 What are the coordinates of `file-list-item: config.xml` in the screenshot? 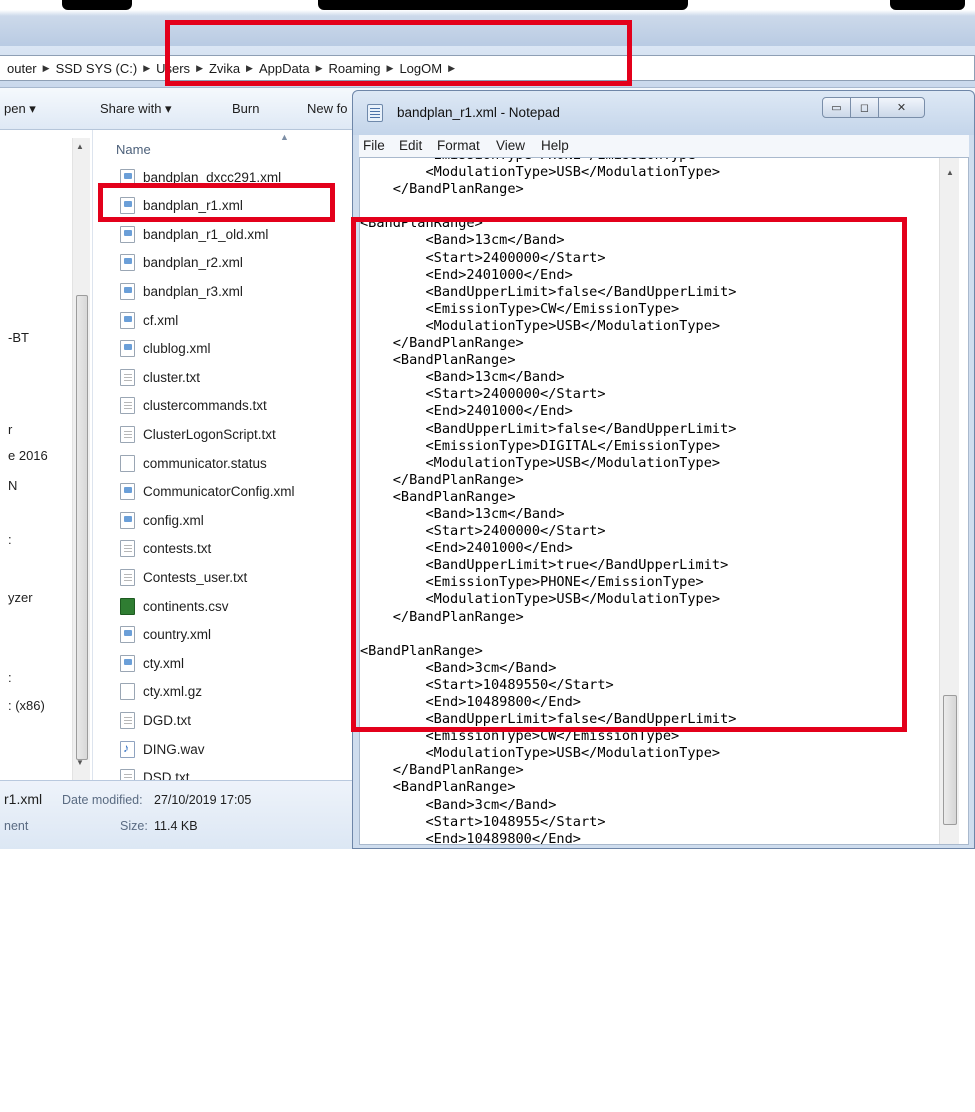 It's located at (238, 520).